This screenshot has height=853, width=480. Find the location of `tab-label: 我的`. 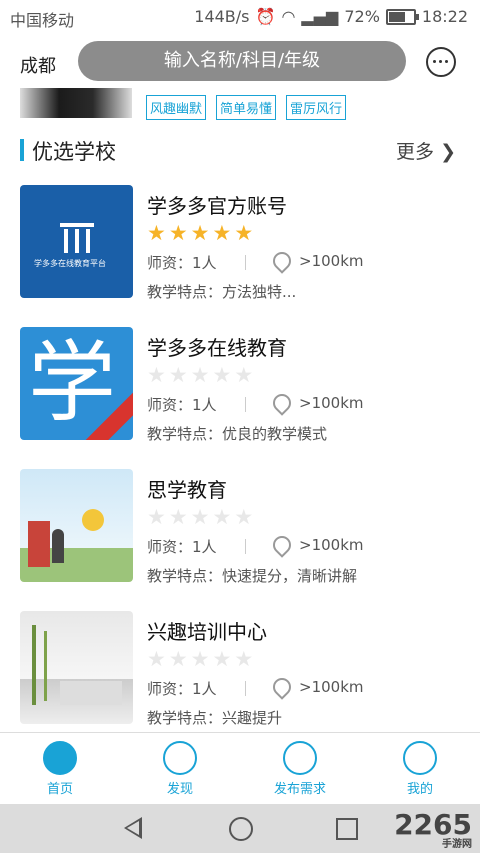

tab-label: 我的 is located at coordinates (419, 789).